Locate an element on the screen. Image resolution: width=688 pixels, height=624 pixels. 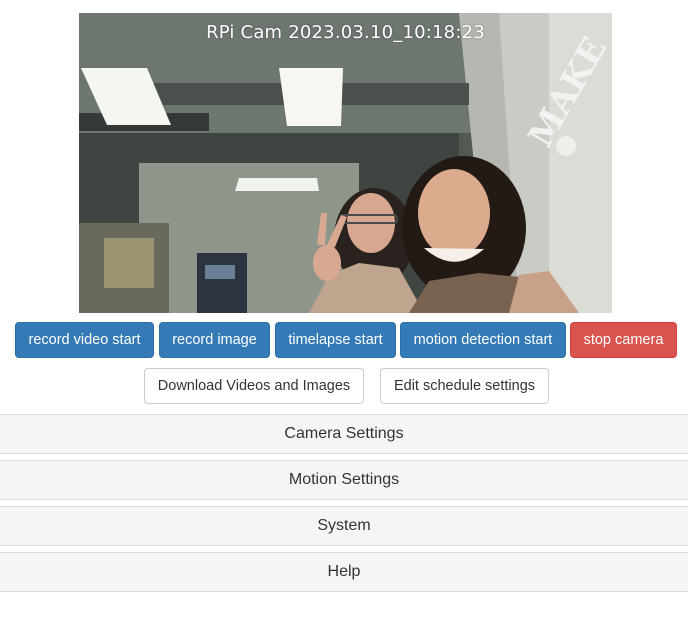
motion-detection-start-button: motion detection start is located at coordinates (483, 340).